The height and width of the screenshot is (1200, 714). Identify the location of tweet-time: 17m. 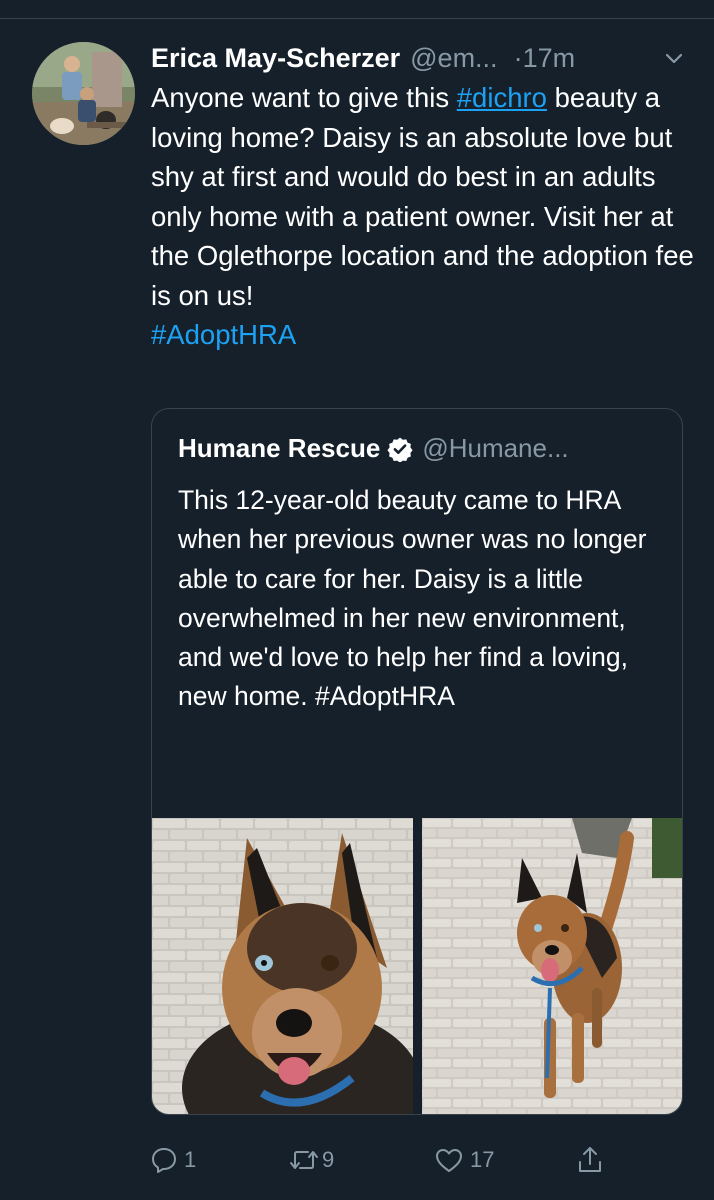
(549, 58).